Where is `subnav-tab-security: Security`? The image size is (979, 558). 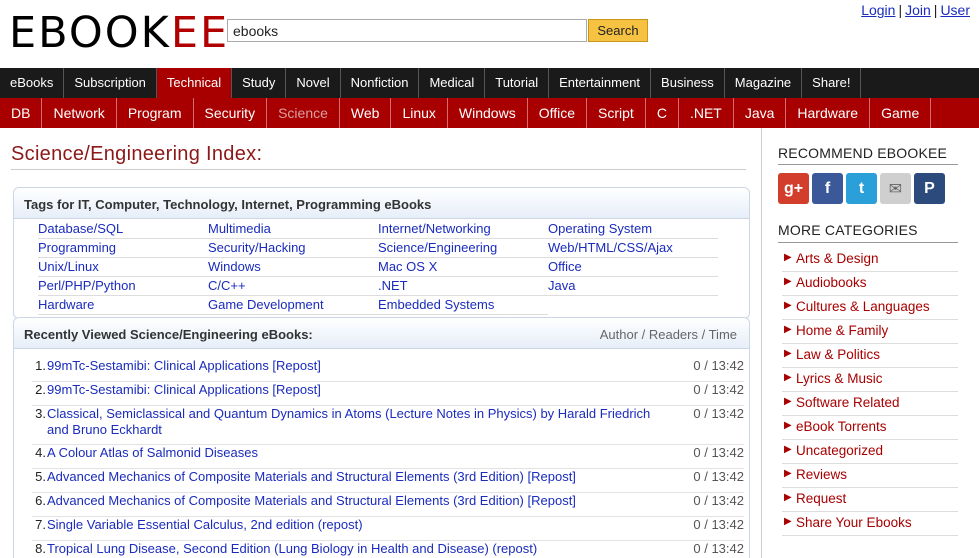 subnav-tab-security: Security is located at coordinates (231, 113).